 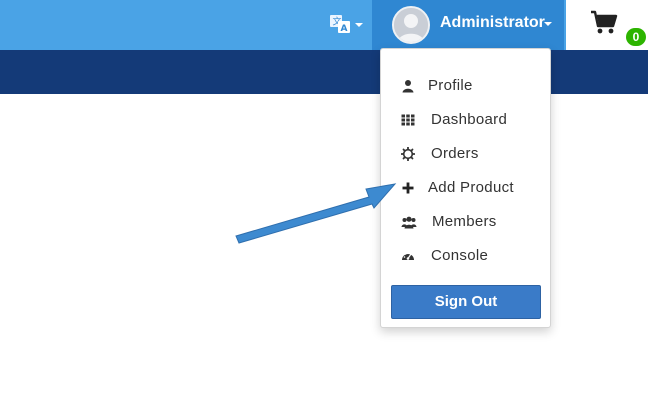 I want to click on plus-icon, so click(x=408, y=188).